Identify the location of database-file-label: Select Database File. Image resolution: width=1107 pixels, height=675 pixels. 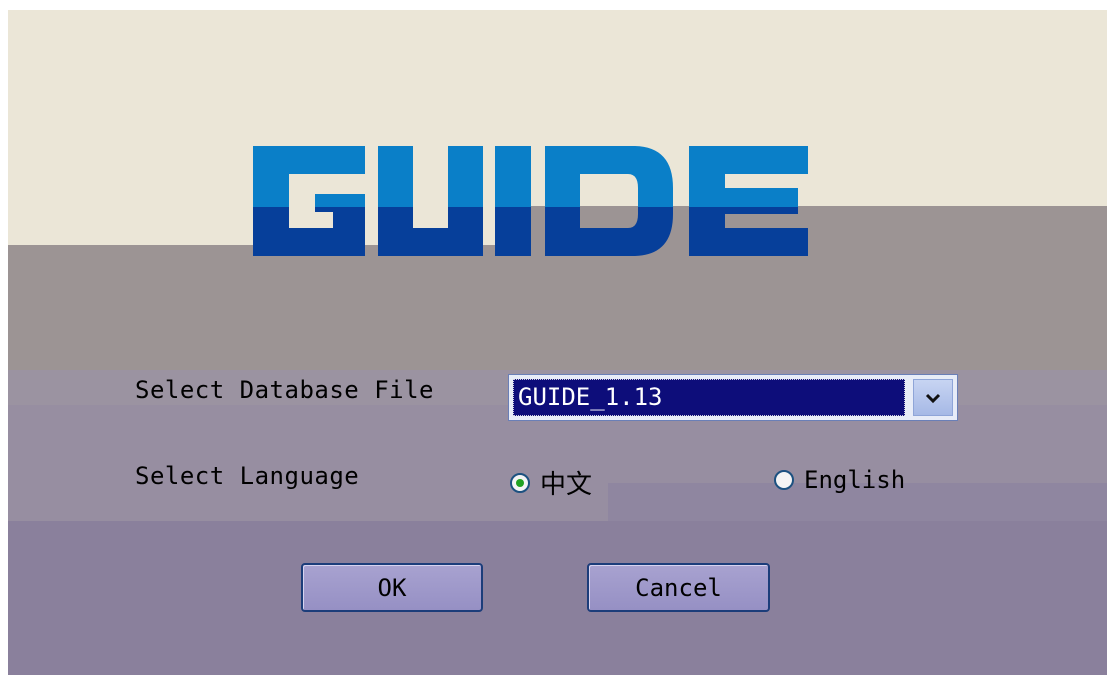
(284, 390).